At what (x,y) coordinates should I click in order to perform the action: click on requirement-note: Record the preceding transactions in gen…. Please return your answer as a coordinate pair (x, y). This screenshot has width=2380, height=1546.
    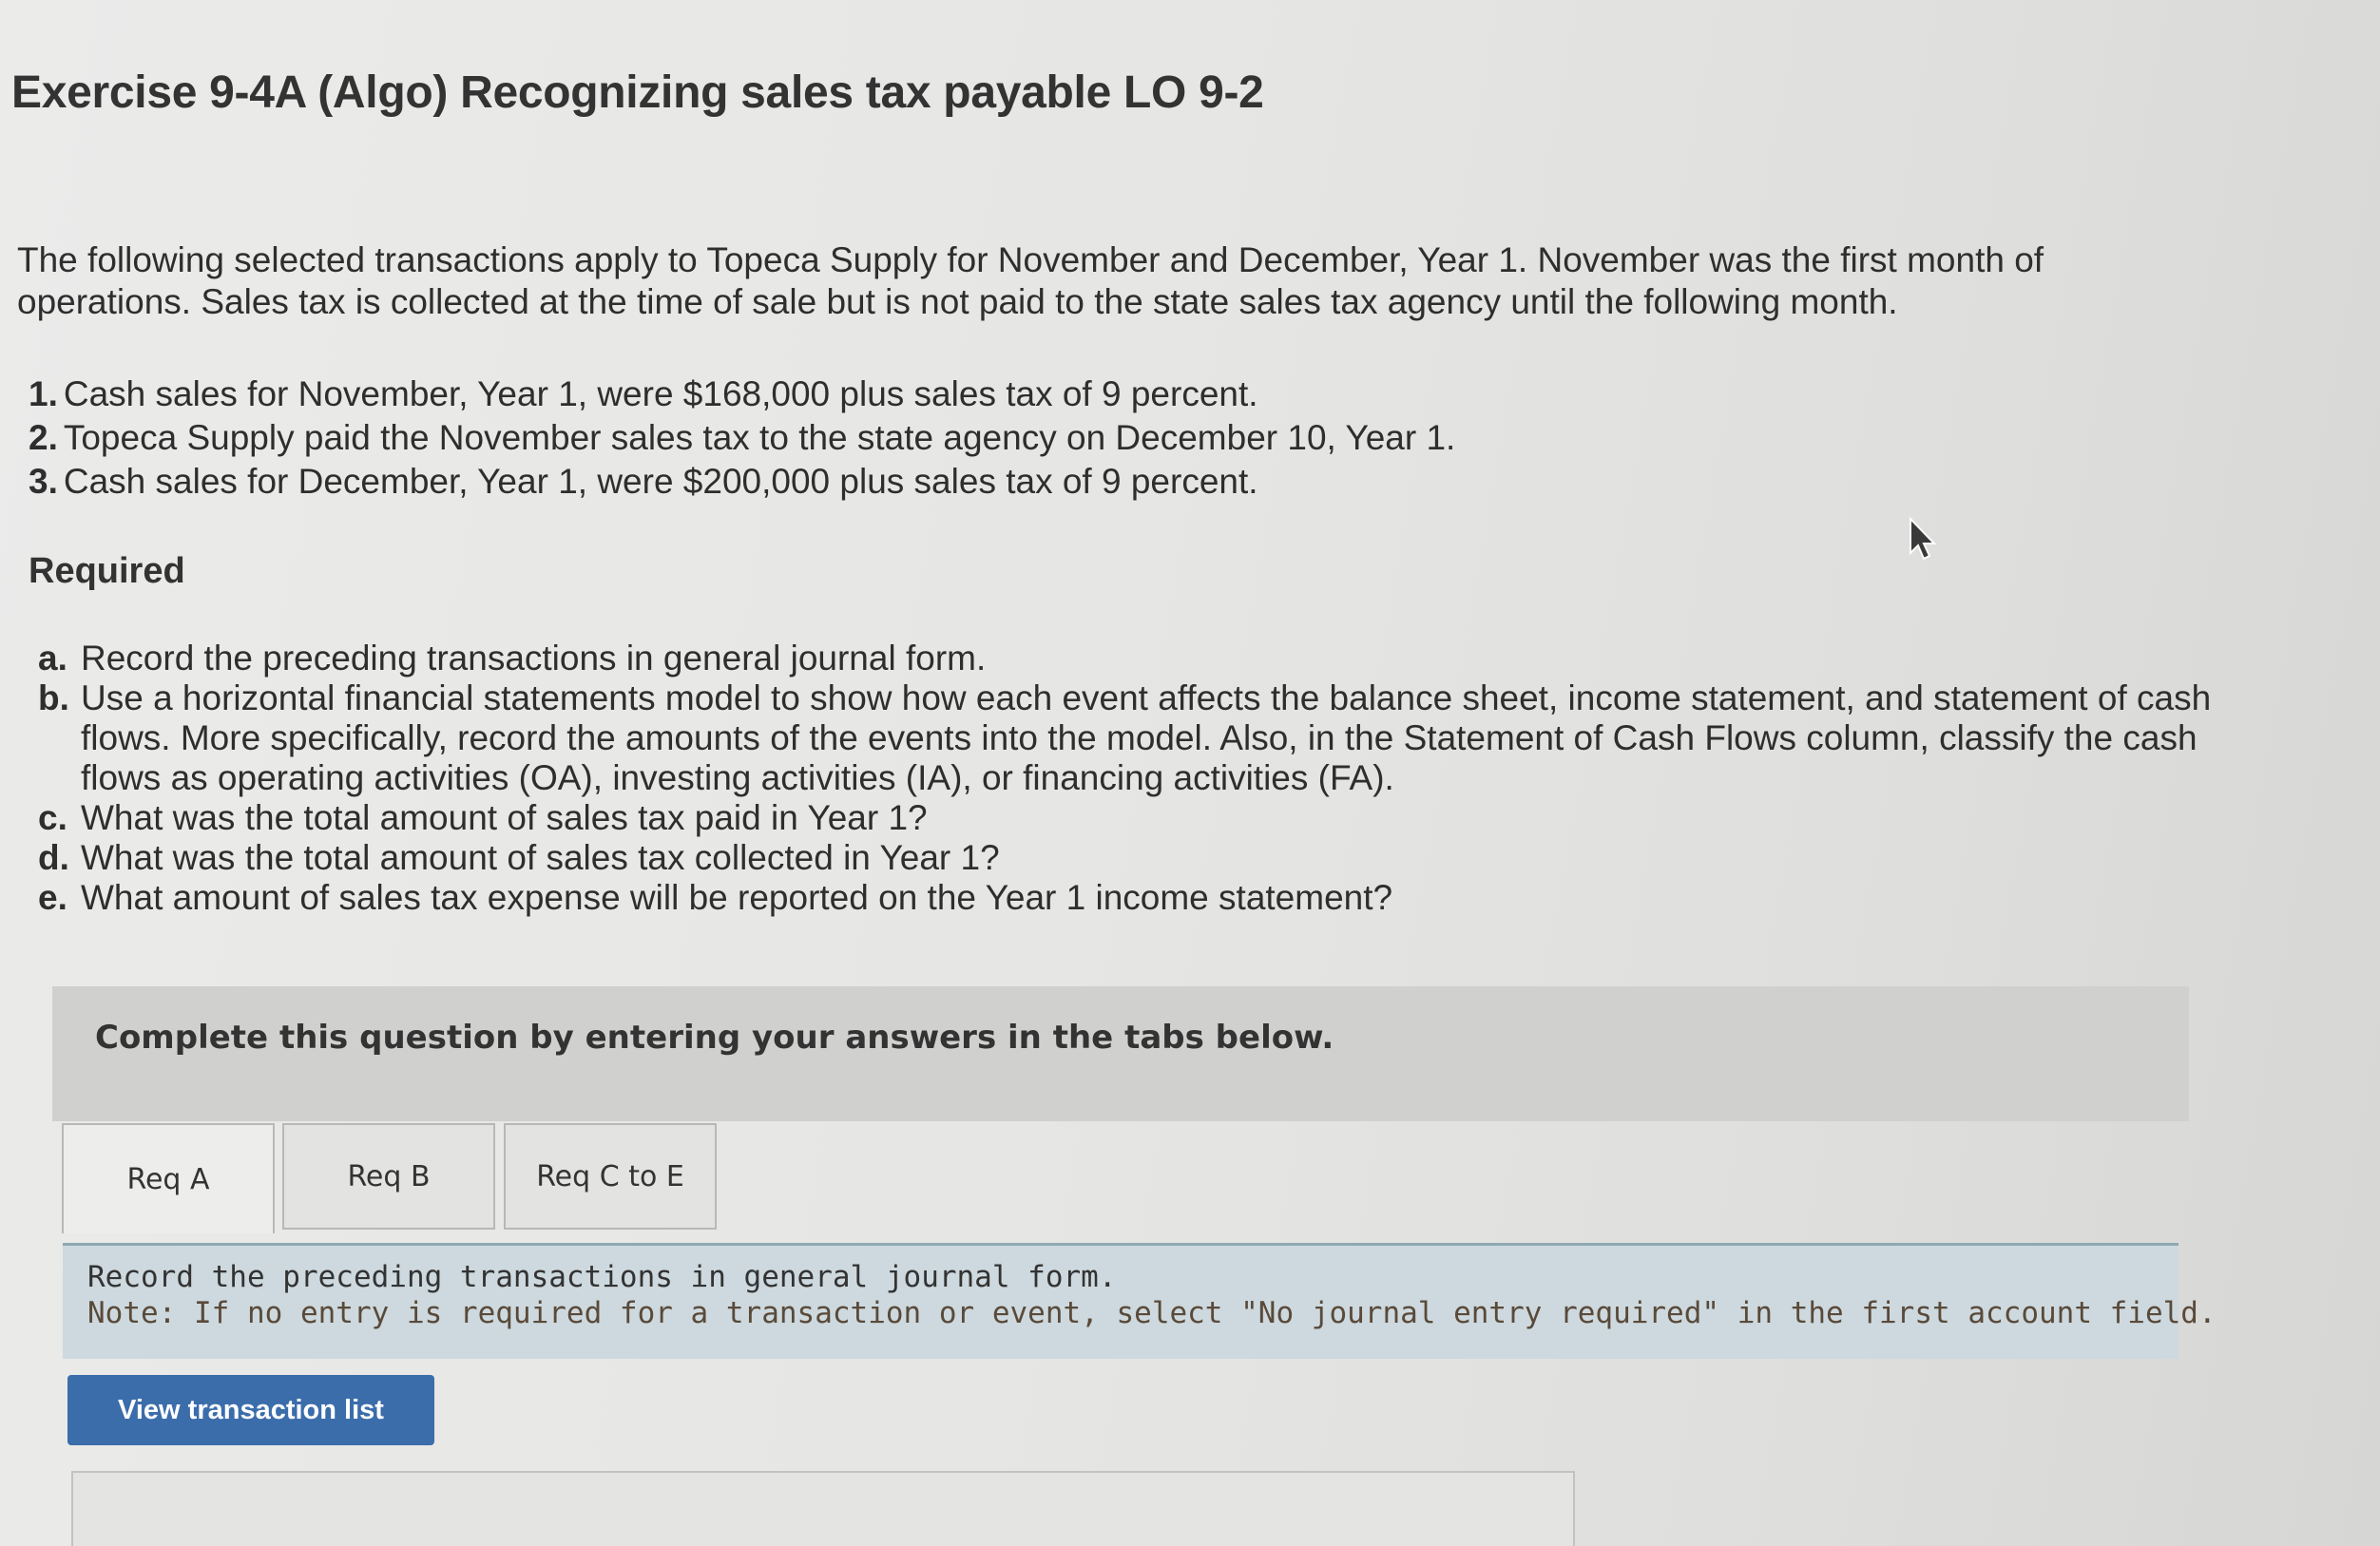
    Looking at the image, I should click on (1140, 1301).